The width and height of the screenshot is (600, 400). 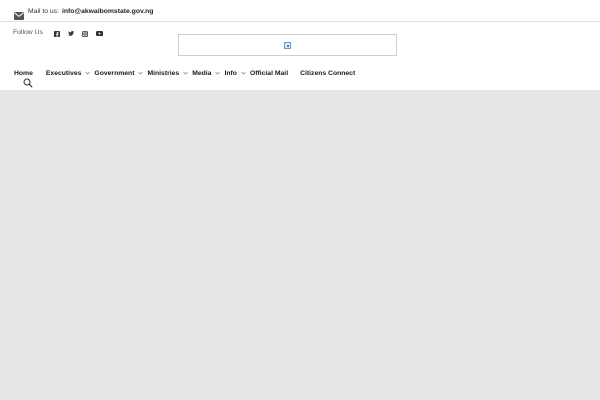 I want to click on nav-item-citizens-connect: Citizens Connect, so click(x=327, y=73).